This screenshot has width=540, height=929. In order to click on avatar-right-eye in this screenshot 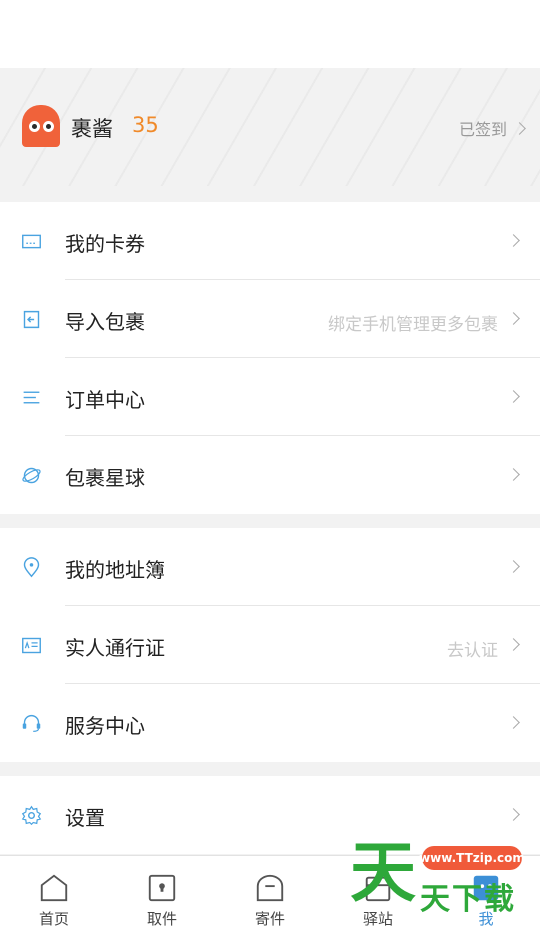, I will do `click(48, 126)`.